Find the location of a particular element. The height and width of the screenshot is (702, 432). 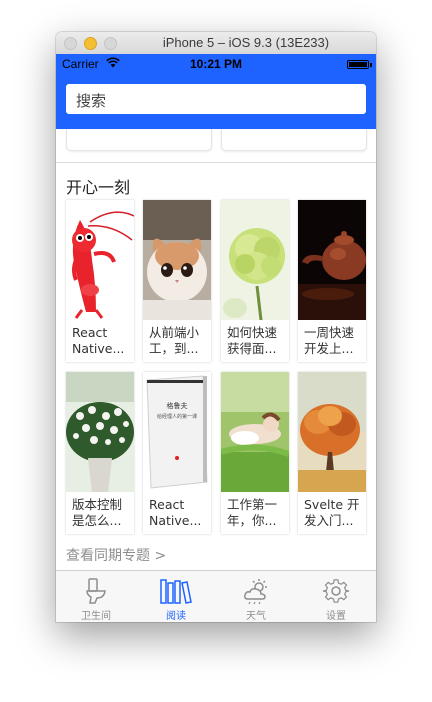

status-time: 10:21 PM is located at coordinates (216, 64).